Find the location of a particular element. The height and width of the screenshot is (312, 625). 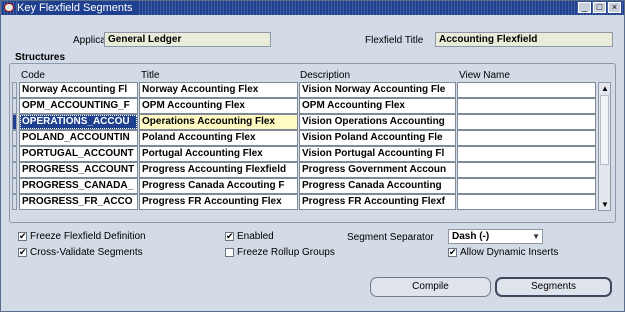

close-icon: × is located at coordinates (614, 7).